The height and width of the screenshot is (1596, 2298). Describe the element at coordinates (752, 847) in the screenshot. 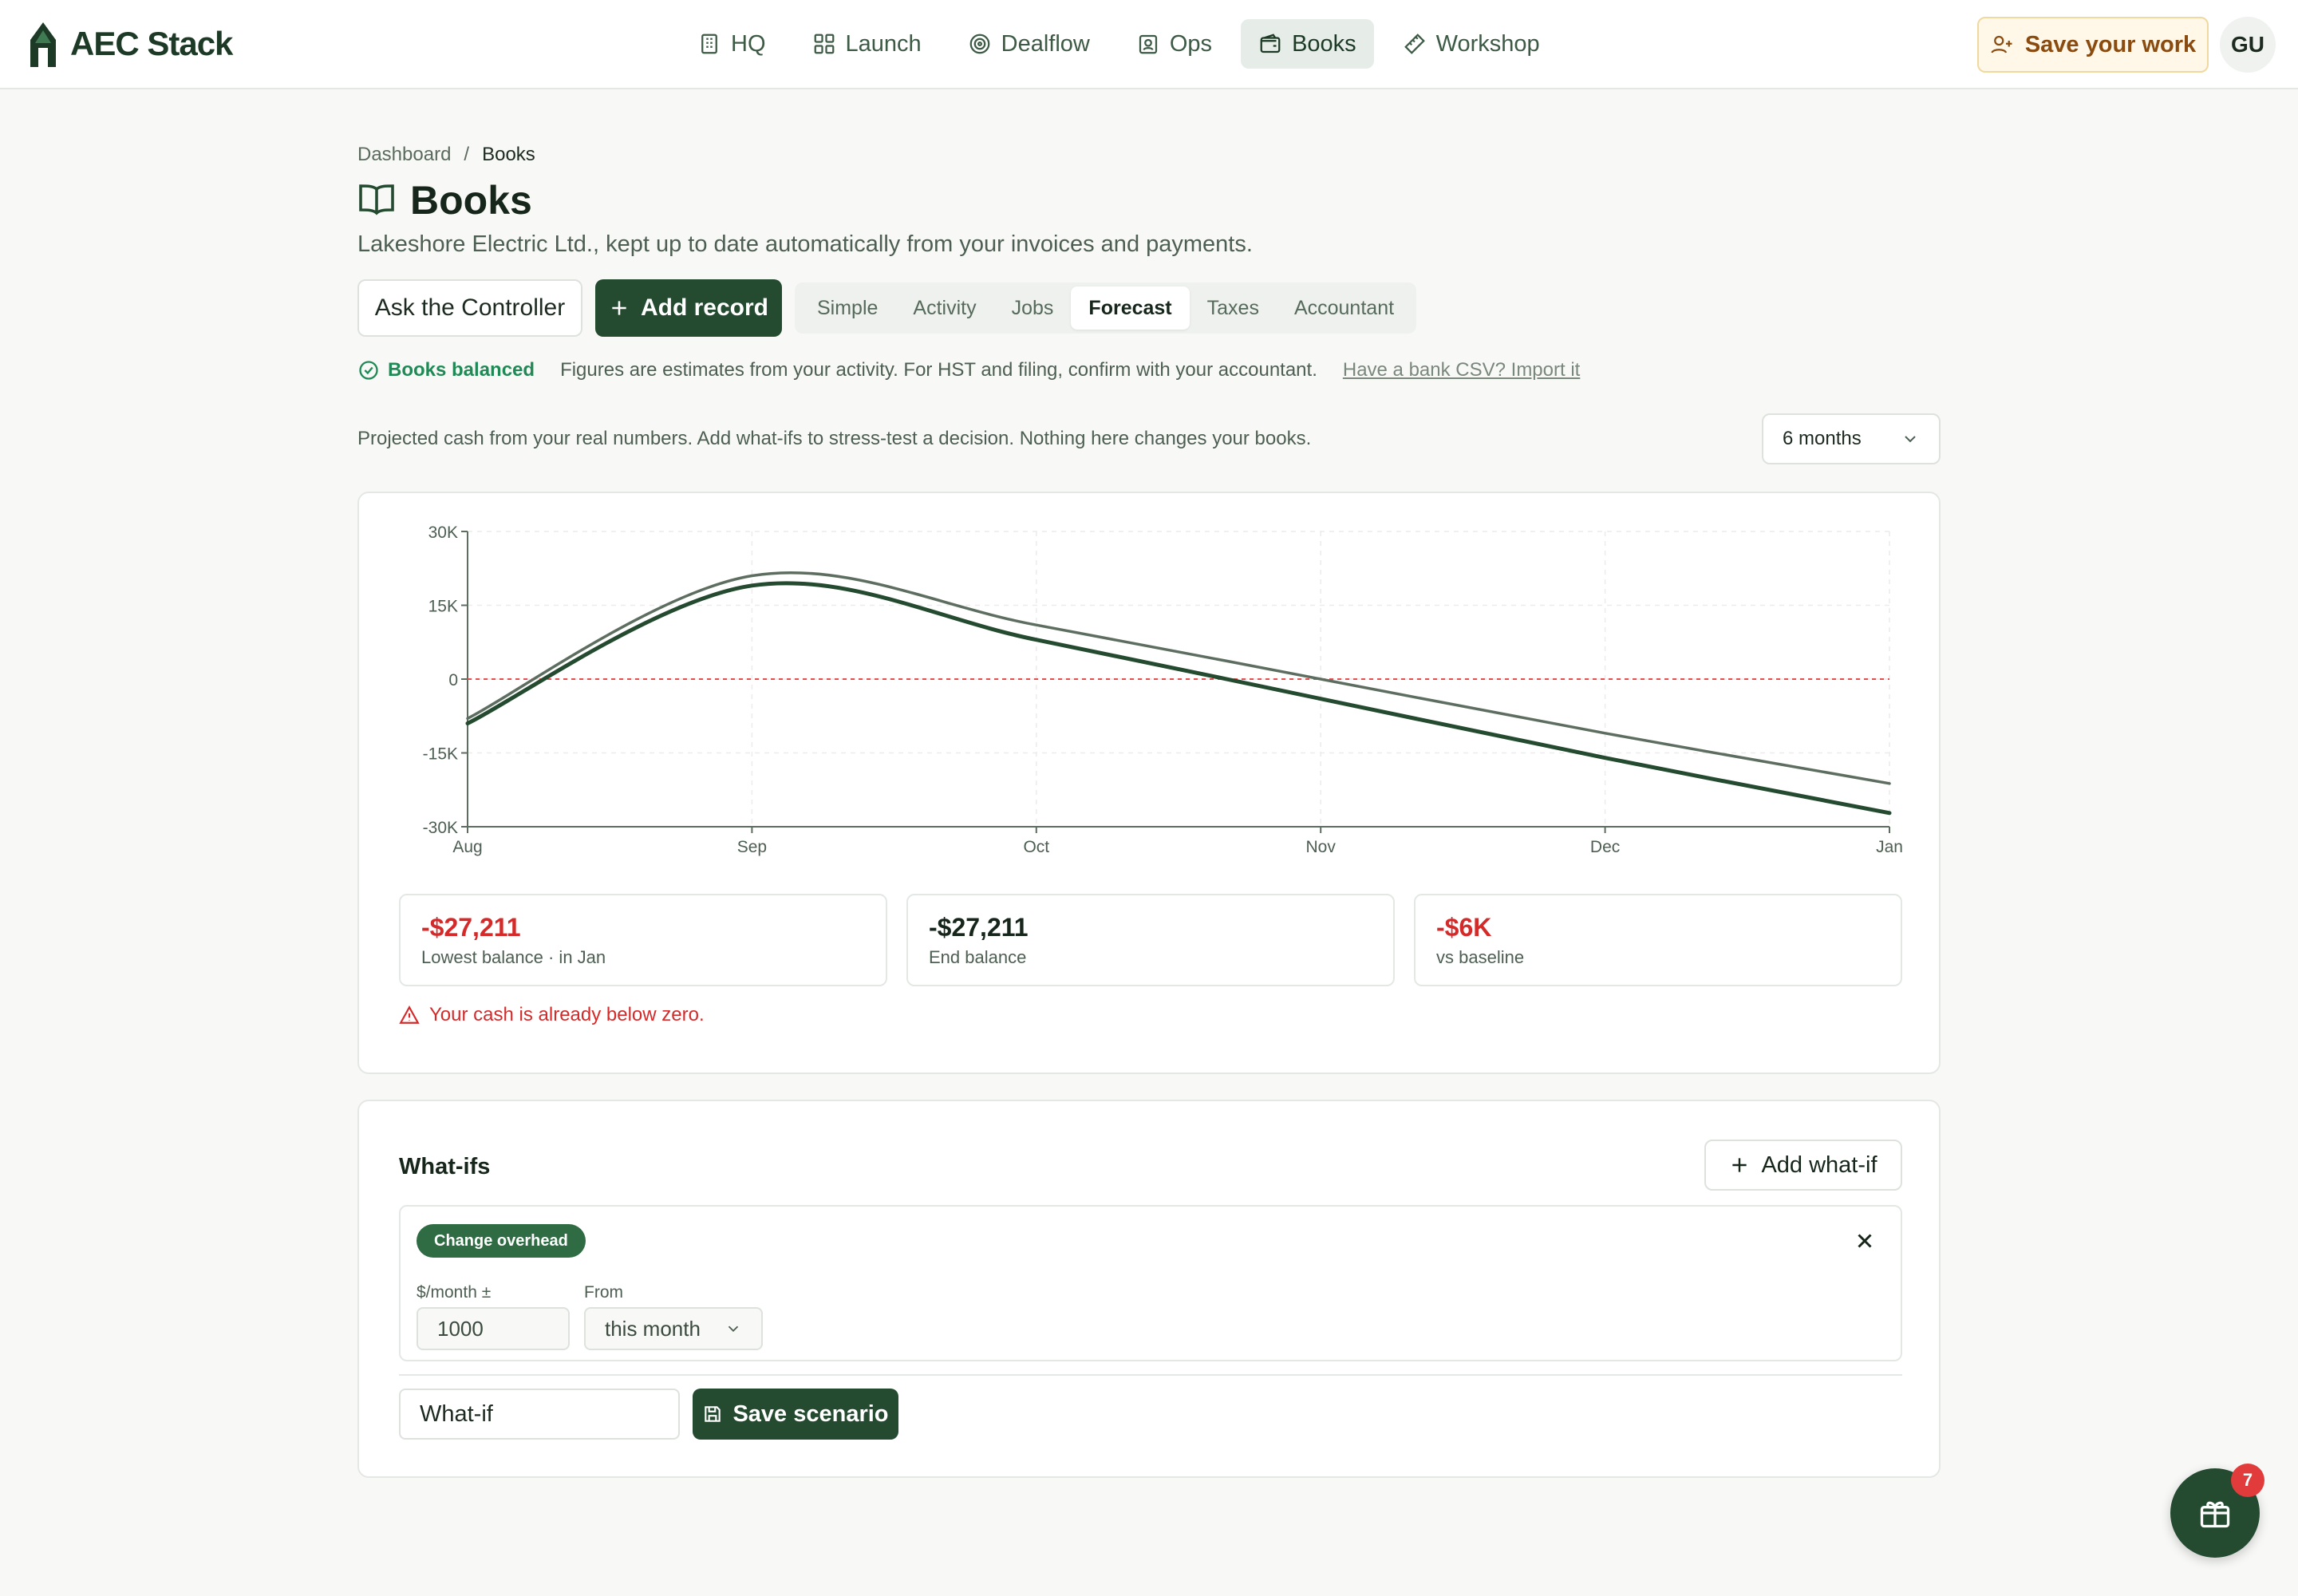

I see `x-tick-label: Sep` at that location.